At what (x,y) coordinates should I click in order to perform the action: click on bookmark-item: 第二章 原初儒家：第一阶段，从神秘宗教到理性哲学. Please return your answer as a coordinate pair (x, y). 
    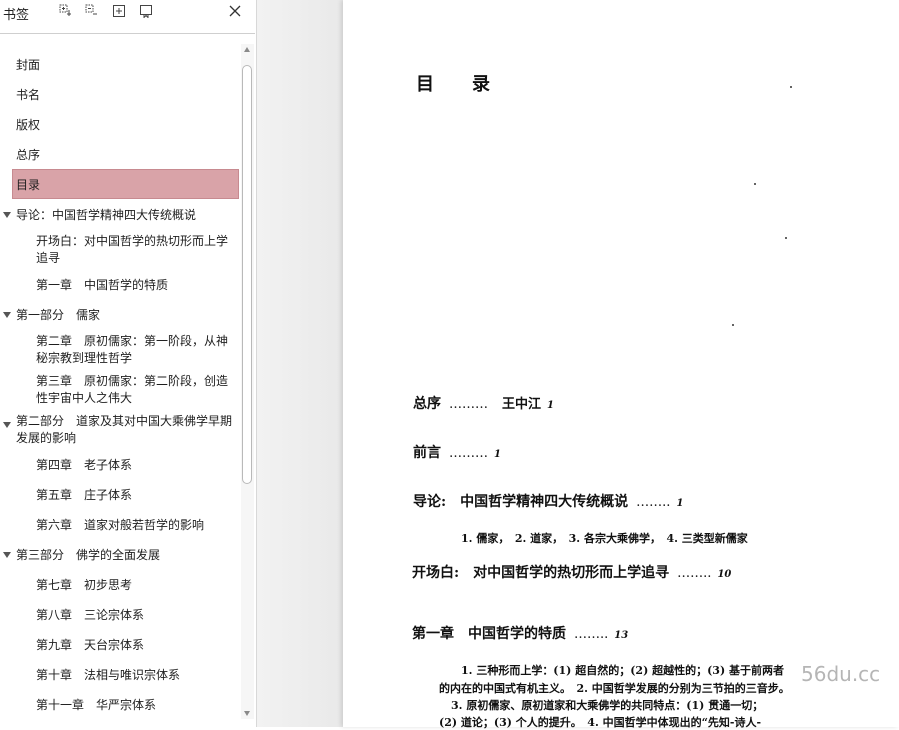
    Looking at the image, I should click on (120, 350).